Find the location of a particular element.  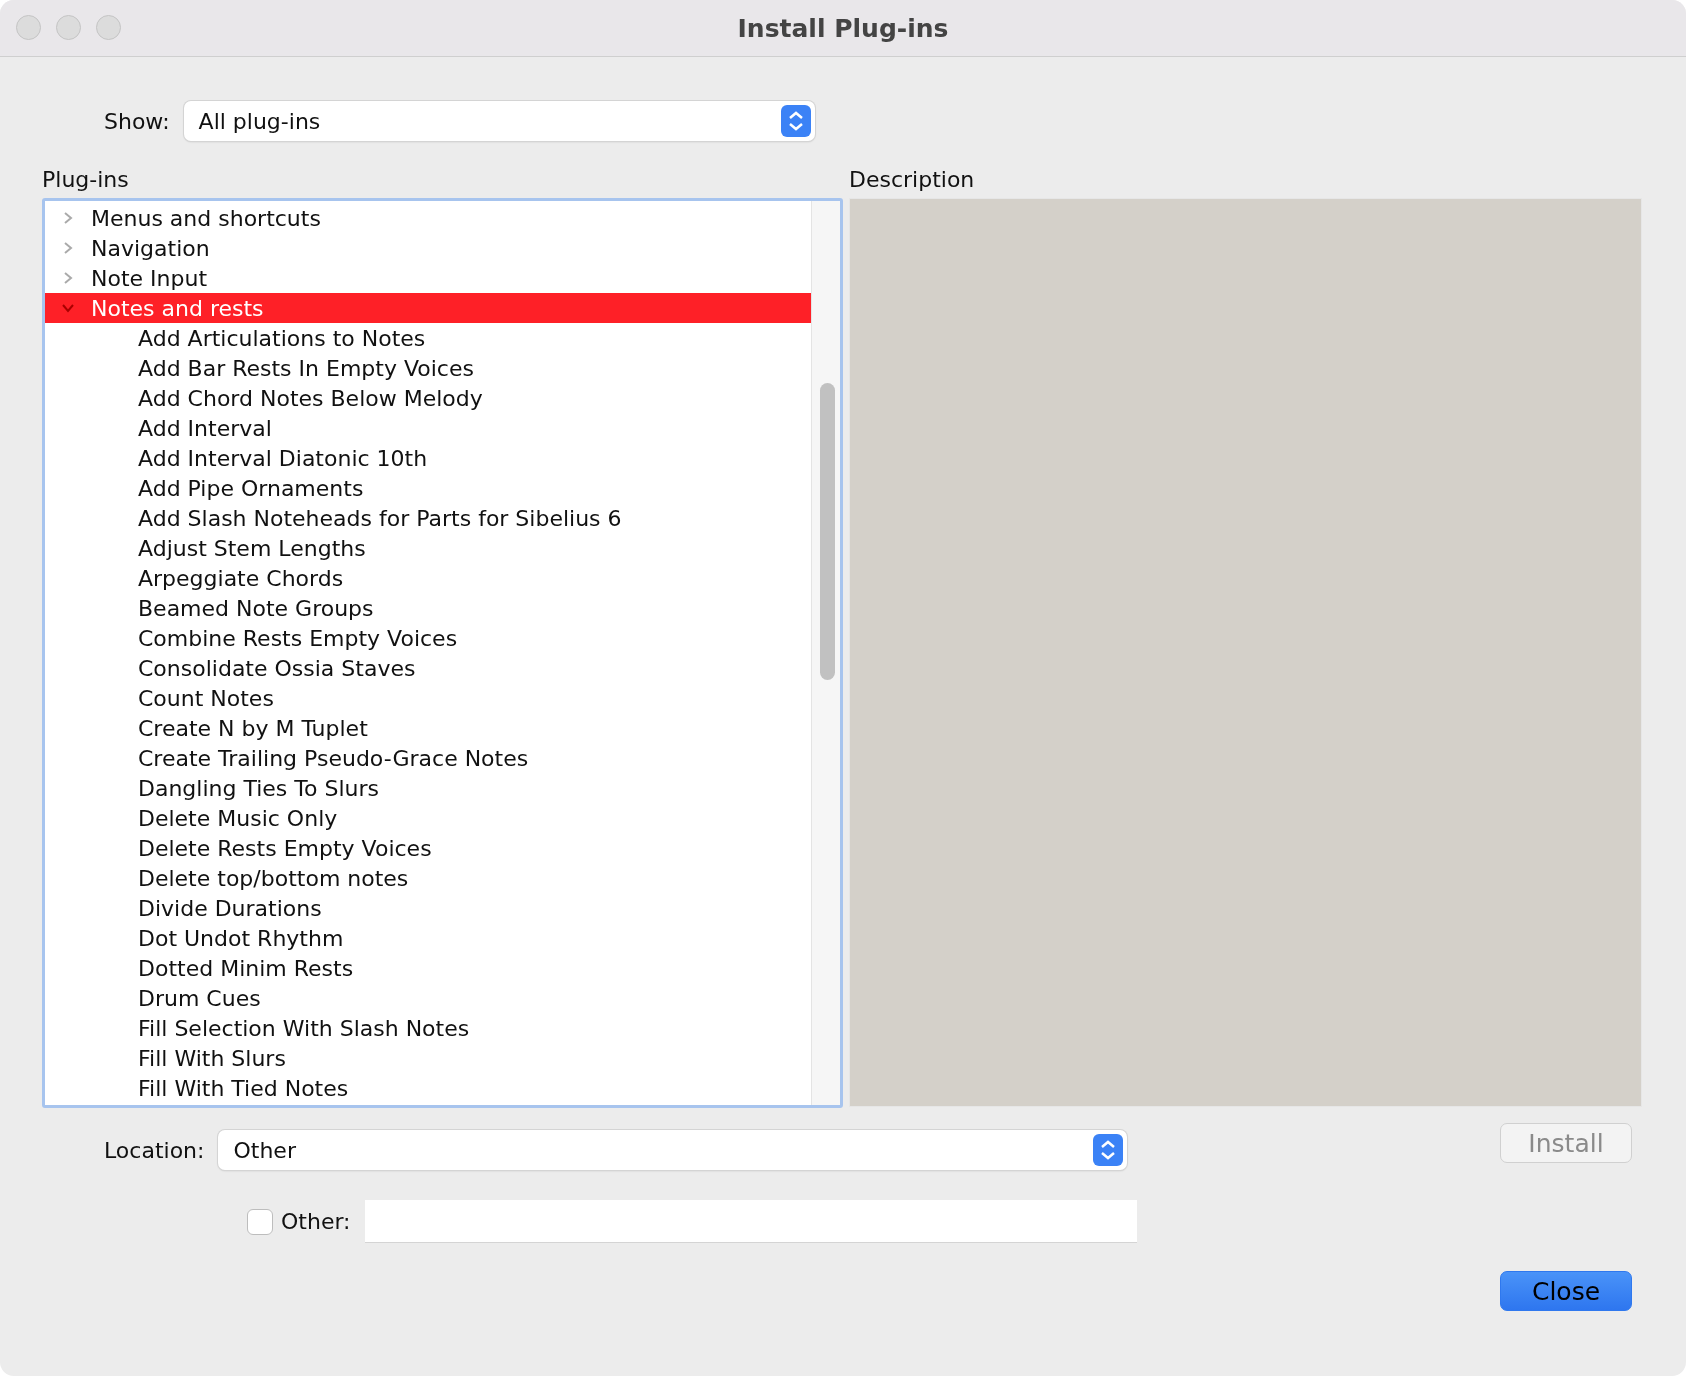

tree-item: Arpeggiate Chords is located at coordinates (428, 578).